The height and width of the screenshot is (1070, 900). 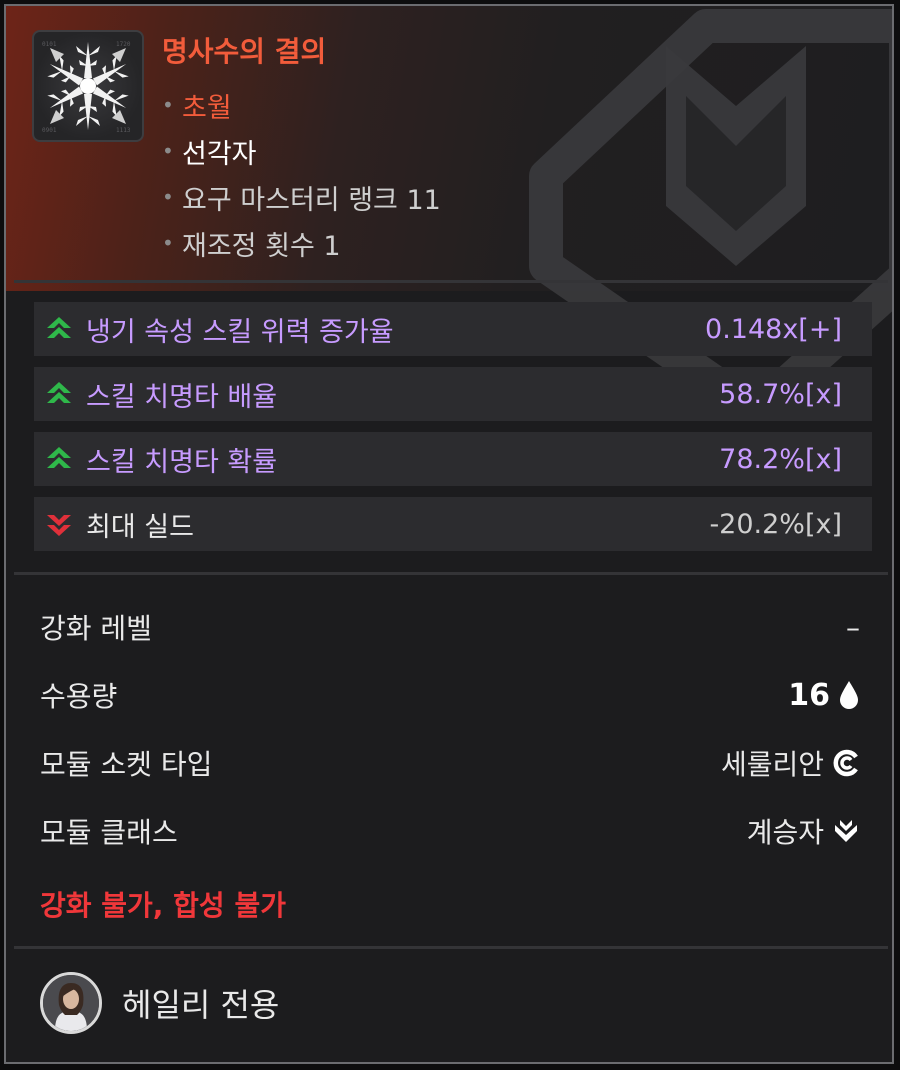 I want to click on svg-text: 0101, so click(x=49, y=44).